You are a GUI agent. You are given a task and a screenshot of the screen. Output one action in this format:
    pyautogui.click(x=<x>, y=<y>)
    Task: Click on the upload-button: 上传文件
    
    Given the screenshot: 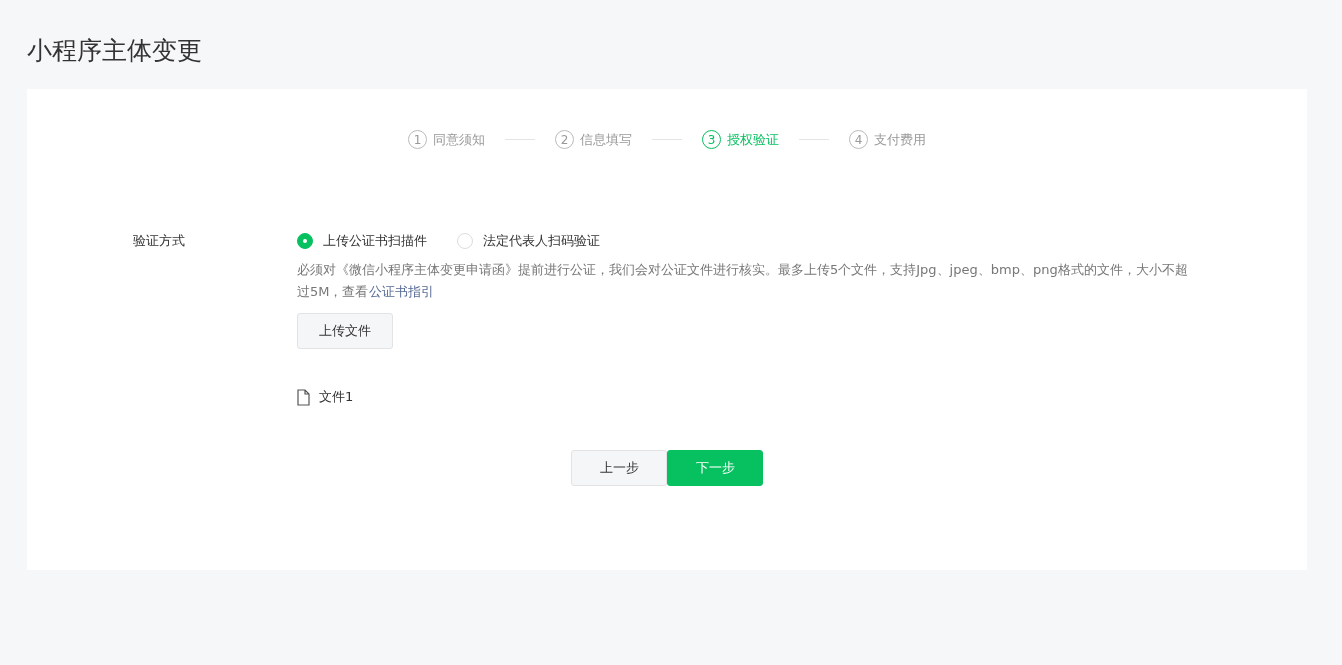 What is the action you would take?
    pyautogui.click(x=345, y=331)
    